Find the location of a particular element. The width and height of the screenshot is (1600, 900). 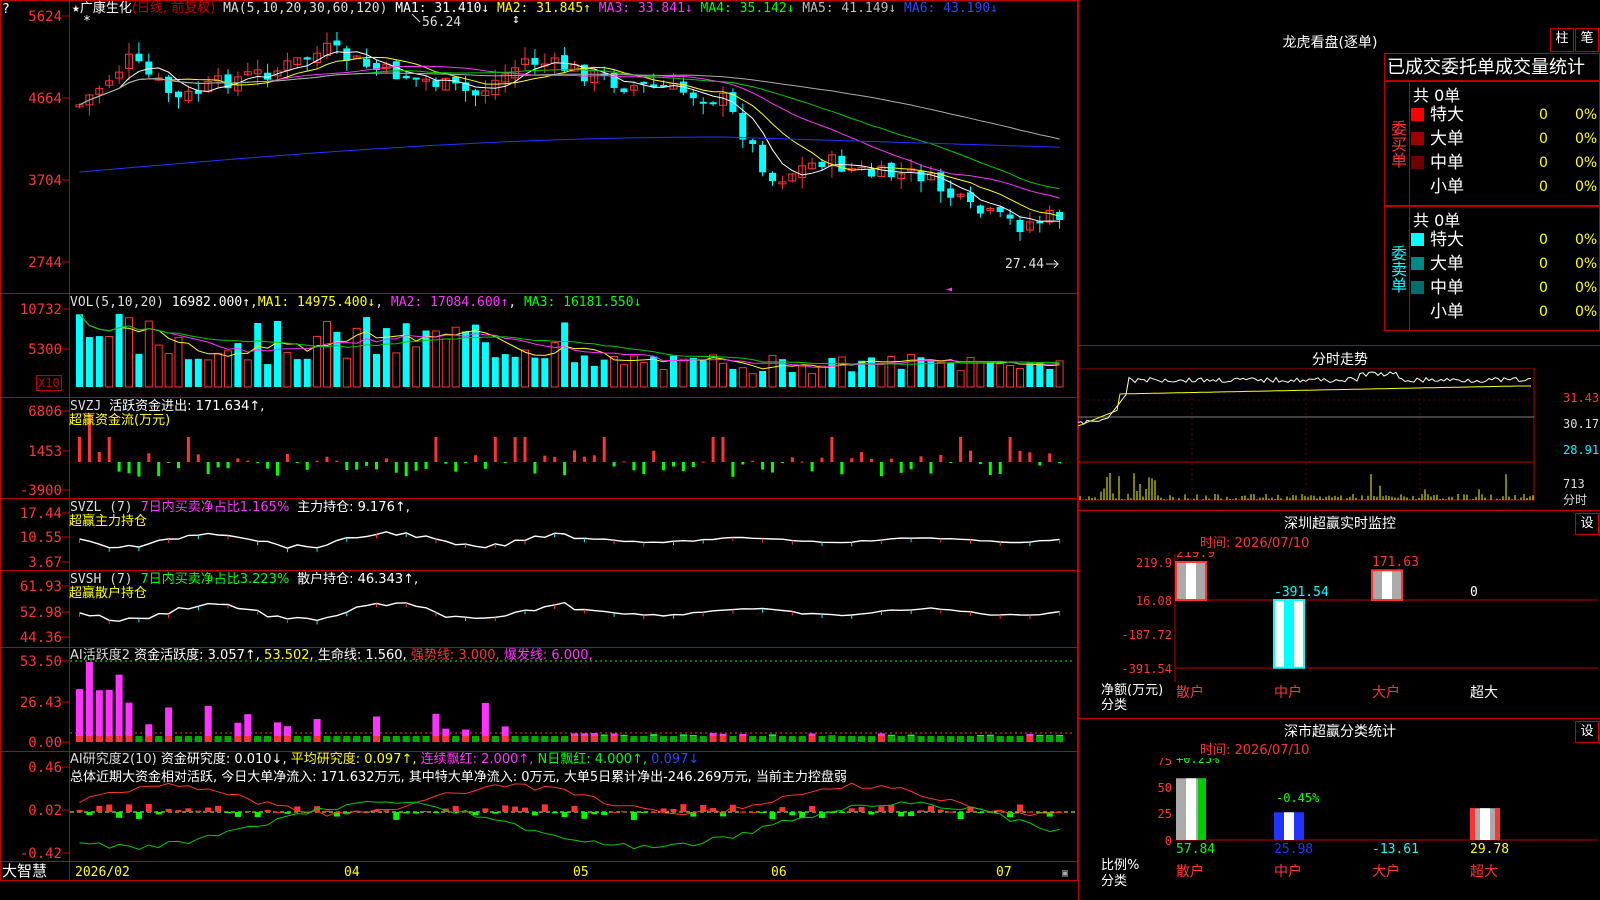

ma-line is located at coordinates (569, 106).